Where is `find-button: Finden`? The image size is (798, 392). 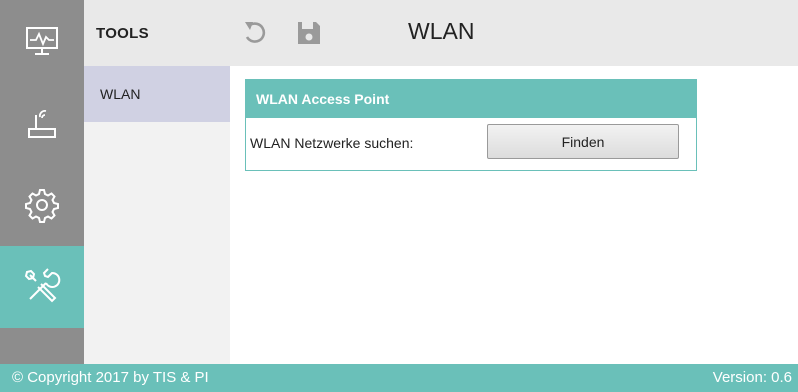
find-button: Finden is located at coordinates (583, 141).